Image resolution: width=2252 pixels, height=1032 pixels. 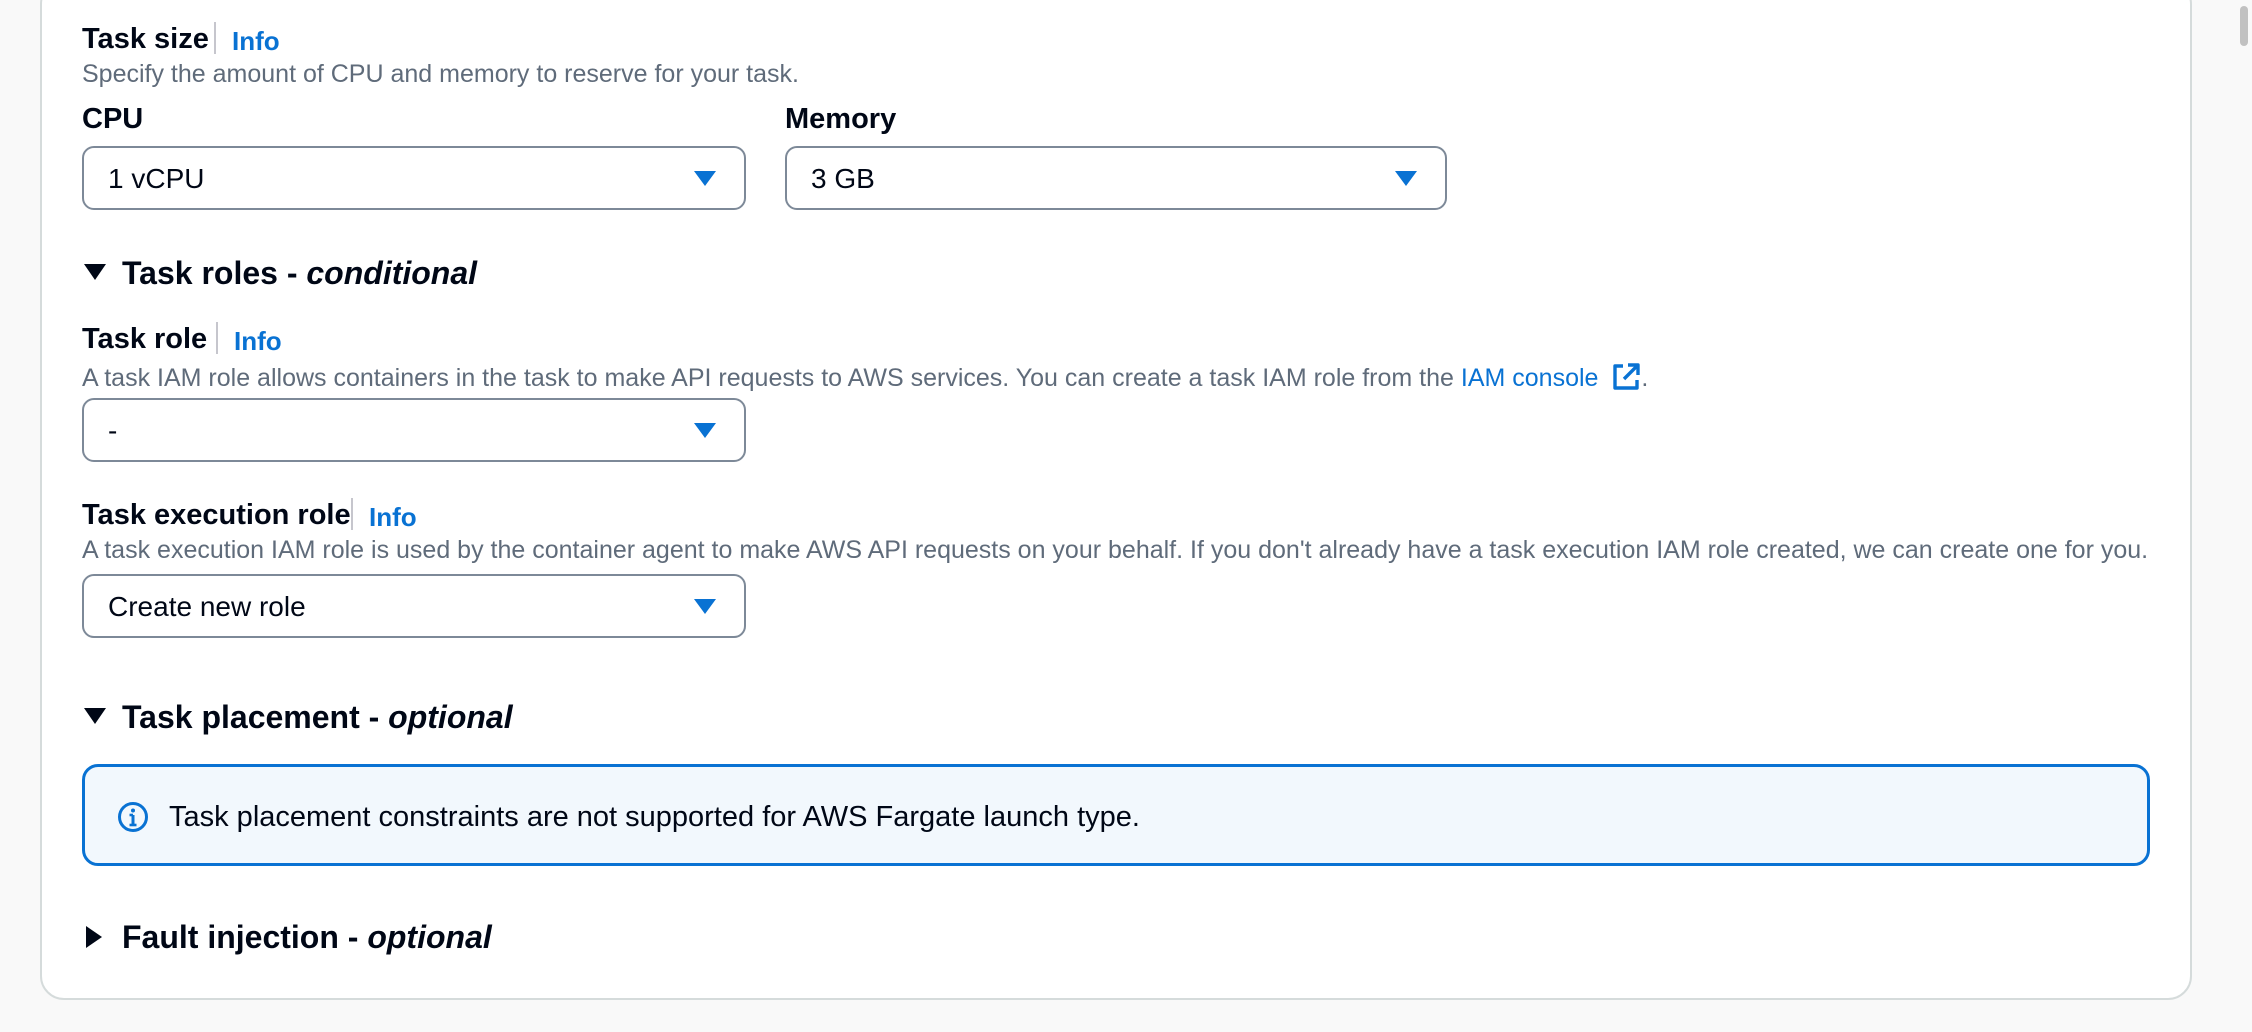 What do you see at coordinates (843, 178) in the screenshot?
I see `memory-select-value: 3 GB` at bounding box center [843, 178].